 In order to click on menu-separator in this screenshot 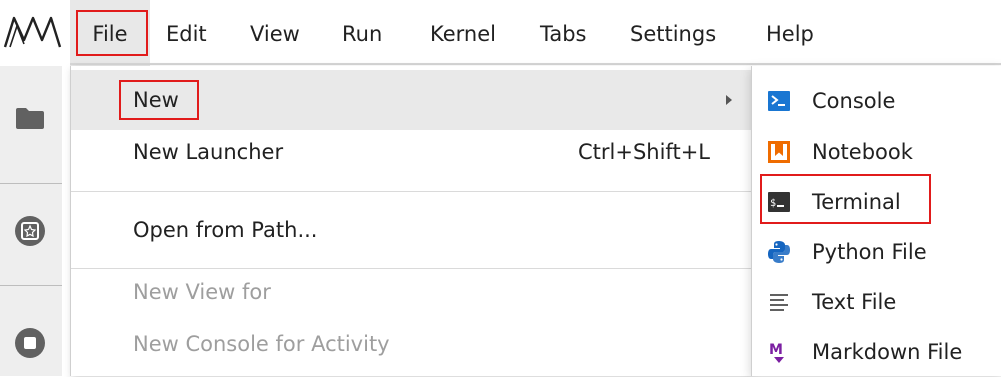, I will do `click(411, 191)`.